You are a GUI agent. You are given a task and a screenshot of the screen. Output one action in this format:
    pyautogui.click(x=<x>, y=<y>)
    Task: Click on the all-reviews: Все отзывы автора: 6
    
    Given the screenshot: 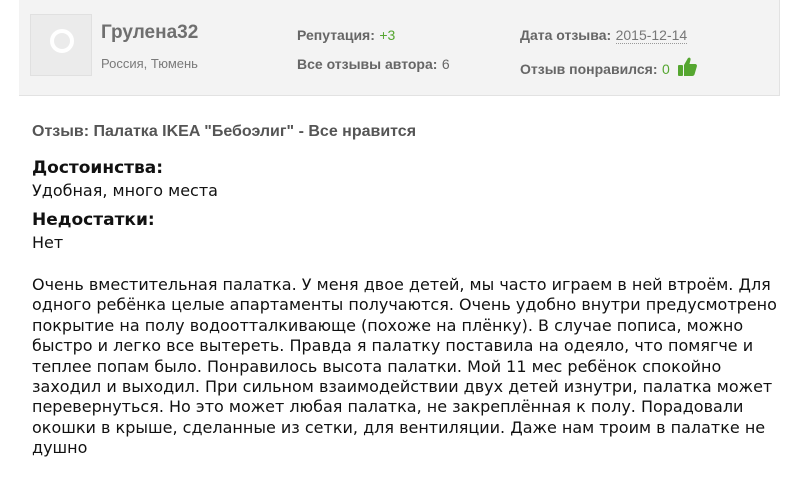 What is the action you would take?
    pyautogui.click(x=373, y=65)
    